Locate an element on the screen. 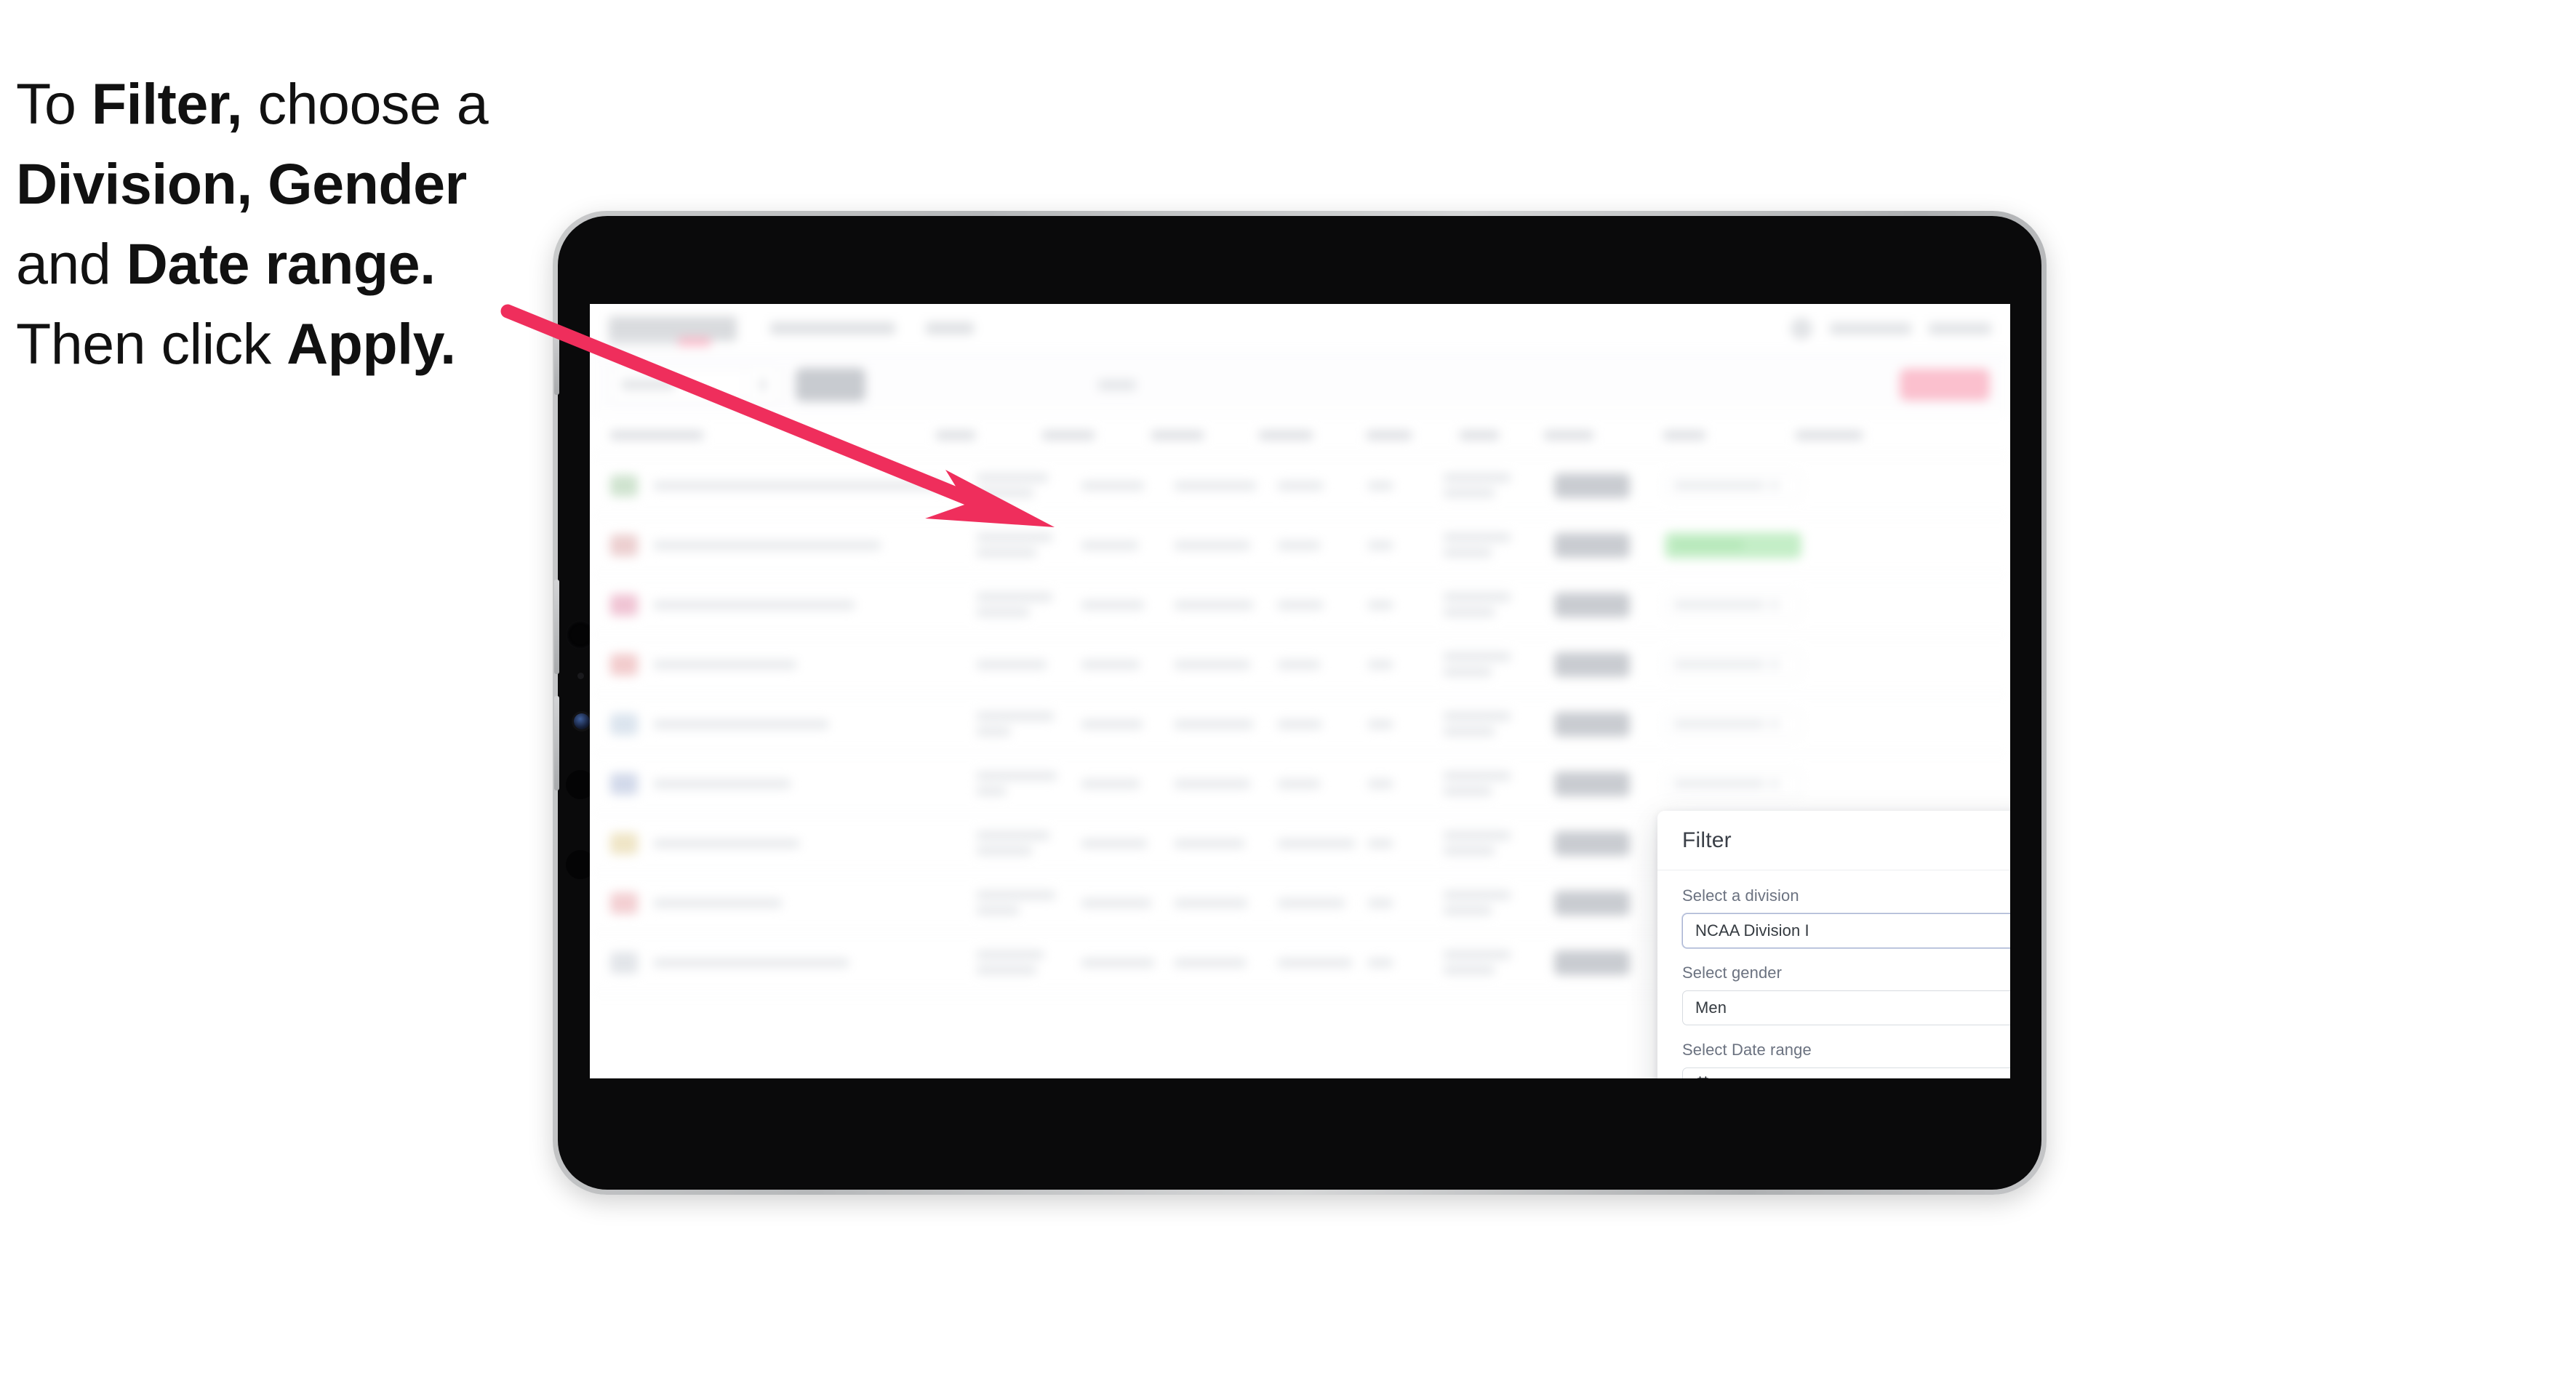 Image resolution: width=2576 pixels, height=1386 pixels. column-header-start-date is located at coordinates (1177, 435).